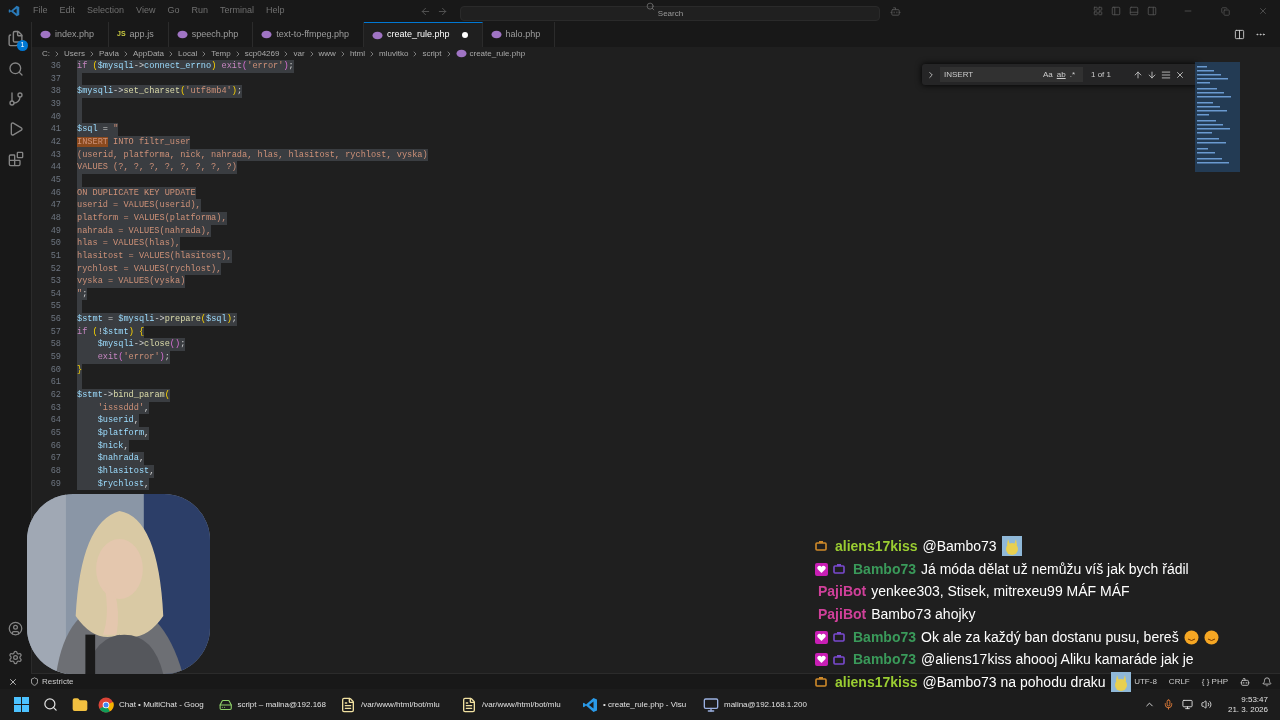 This screenshot has width=1280, height=720. What do you see at coordinates (15, 99) in the screenshot?
I see `branch-icon` at bounding box center [15, 99].